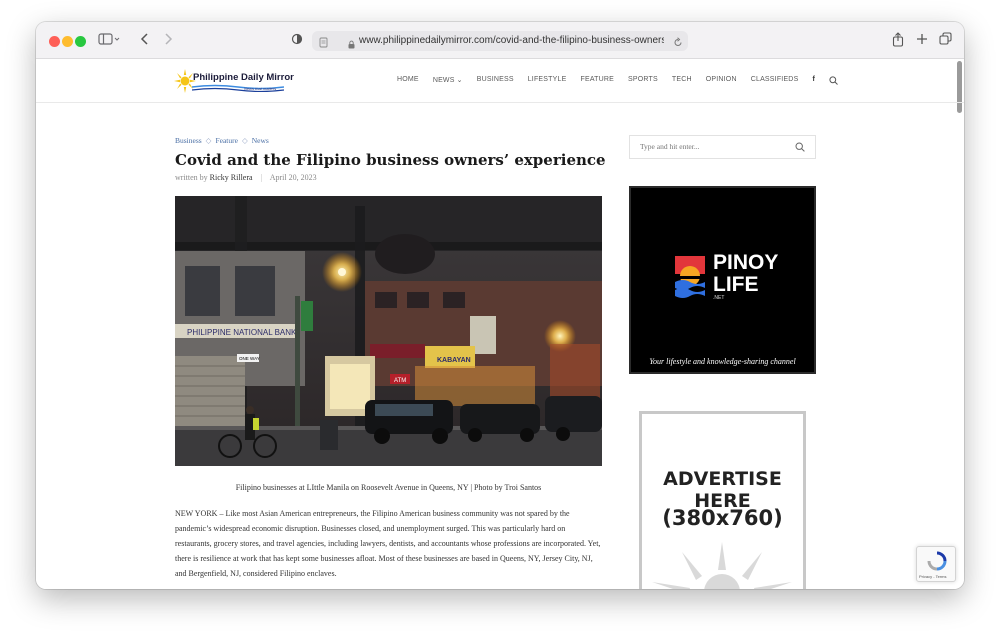 The image size is (1000, 636). Describe the element at coordinates (226, 140) in the screenshot. I see `category-feature: Feature` at that location.